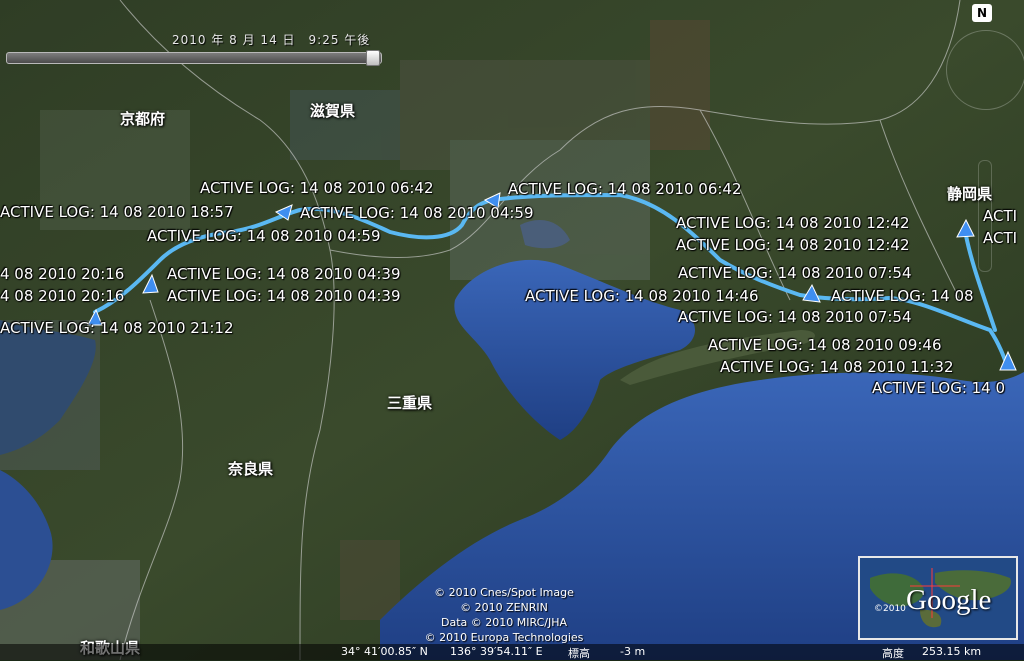  I want to click on credit-line: © 2010 Europa Technologies, so click(504, 637).